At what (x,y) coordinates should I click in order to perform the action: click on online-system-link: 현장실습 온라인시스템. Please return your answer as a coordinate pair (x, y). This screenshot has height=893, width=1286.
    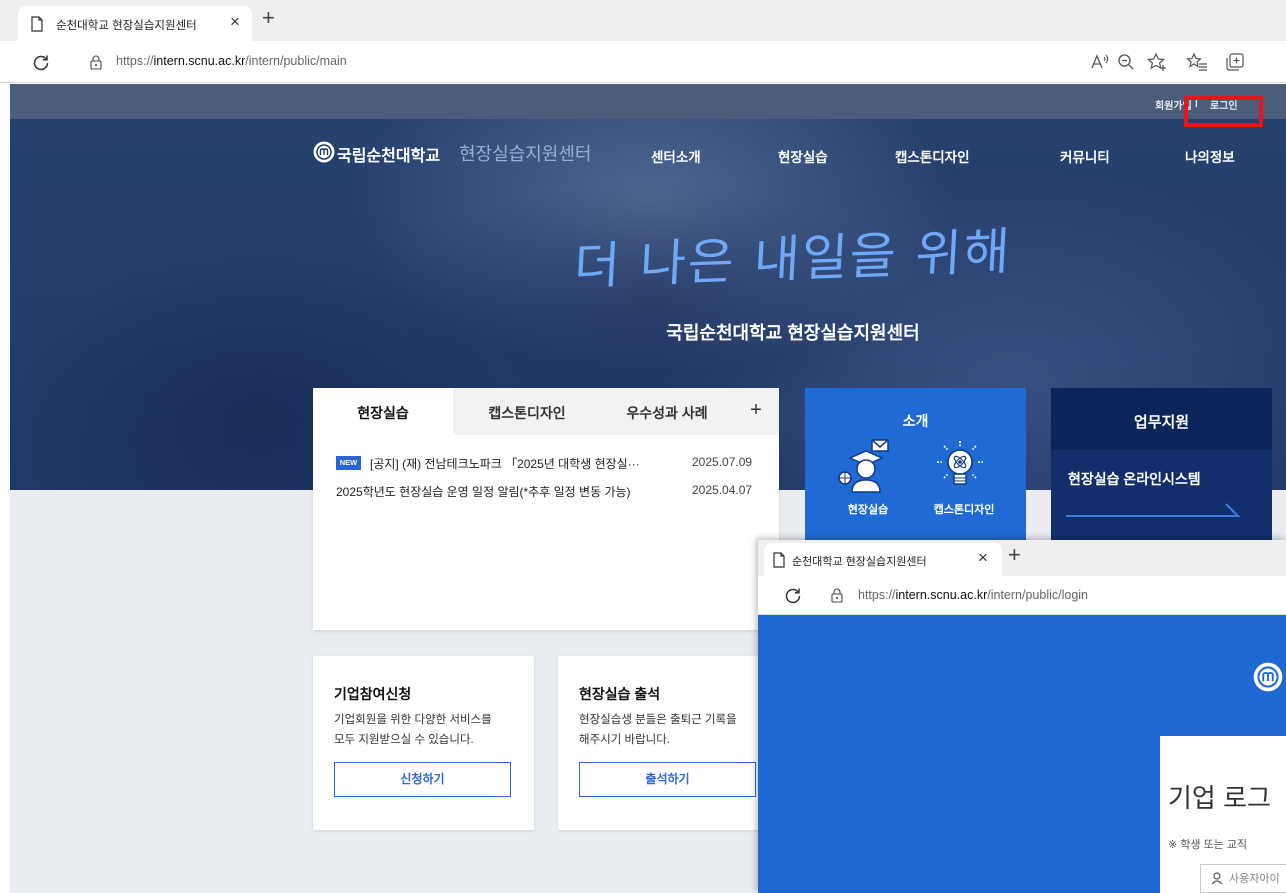
    Looking at the image, I should click on (1134, 479).